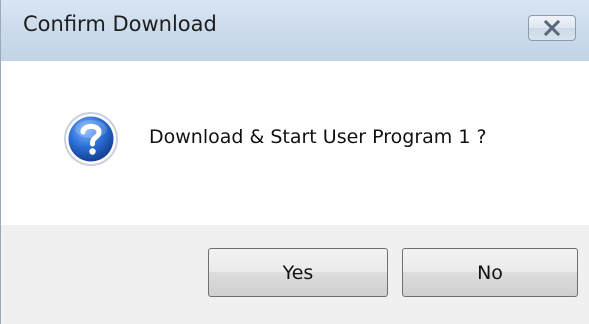  I want to click on window-border, so click(0, 162).